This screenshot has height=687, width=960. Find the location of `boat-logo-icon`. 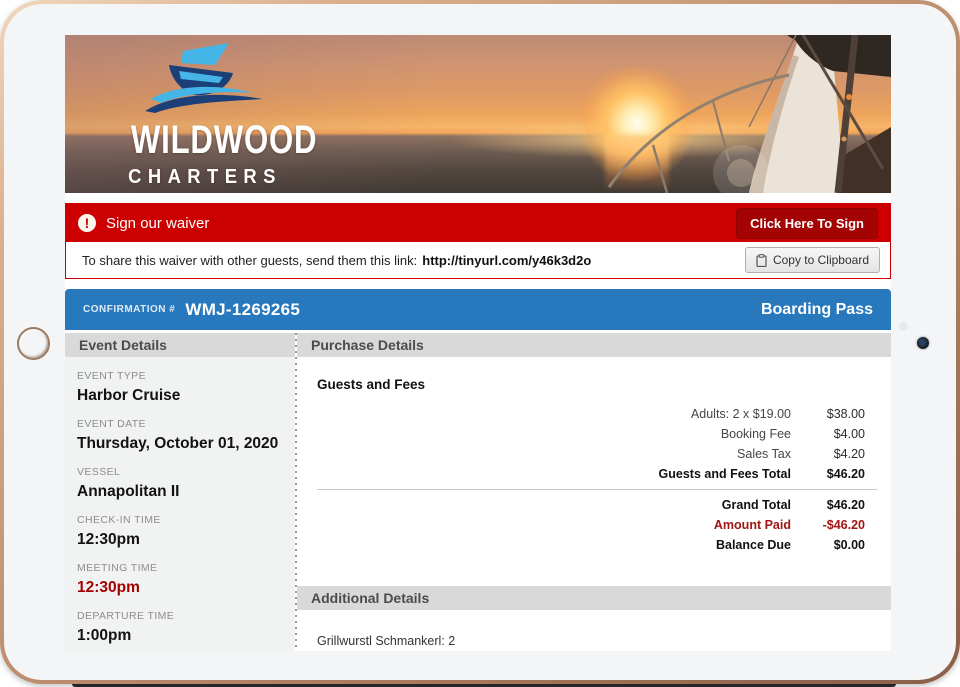

boat-logo-icon is located at coordinates (204, 78).